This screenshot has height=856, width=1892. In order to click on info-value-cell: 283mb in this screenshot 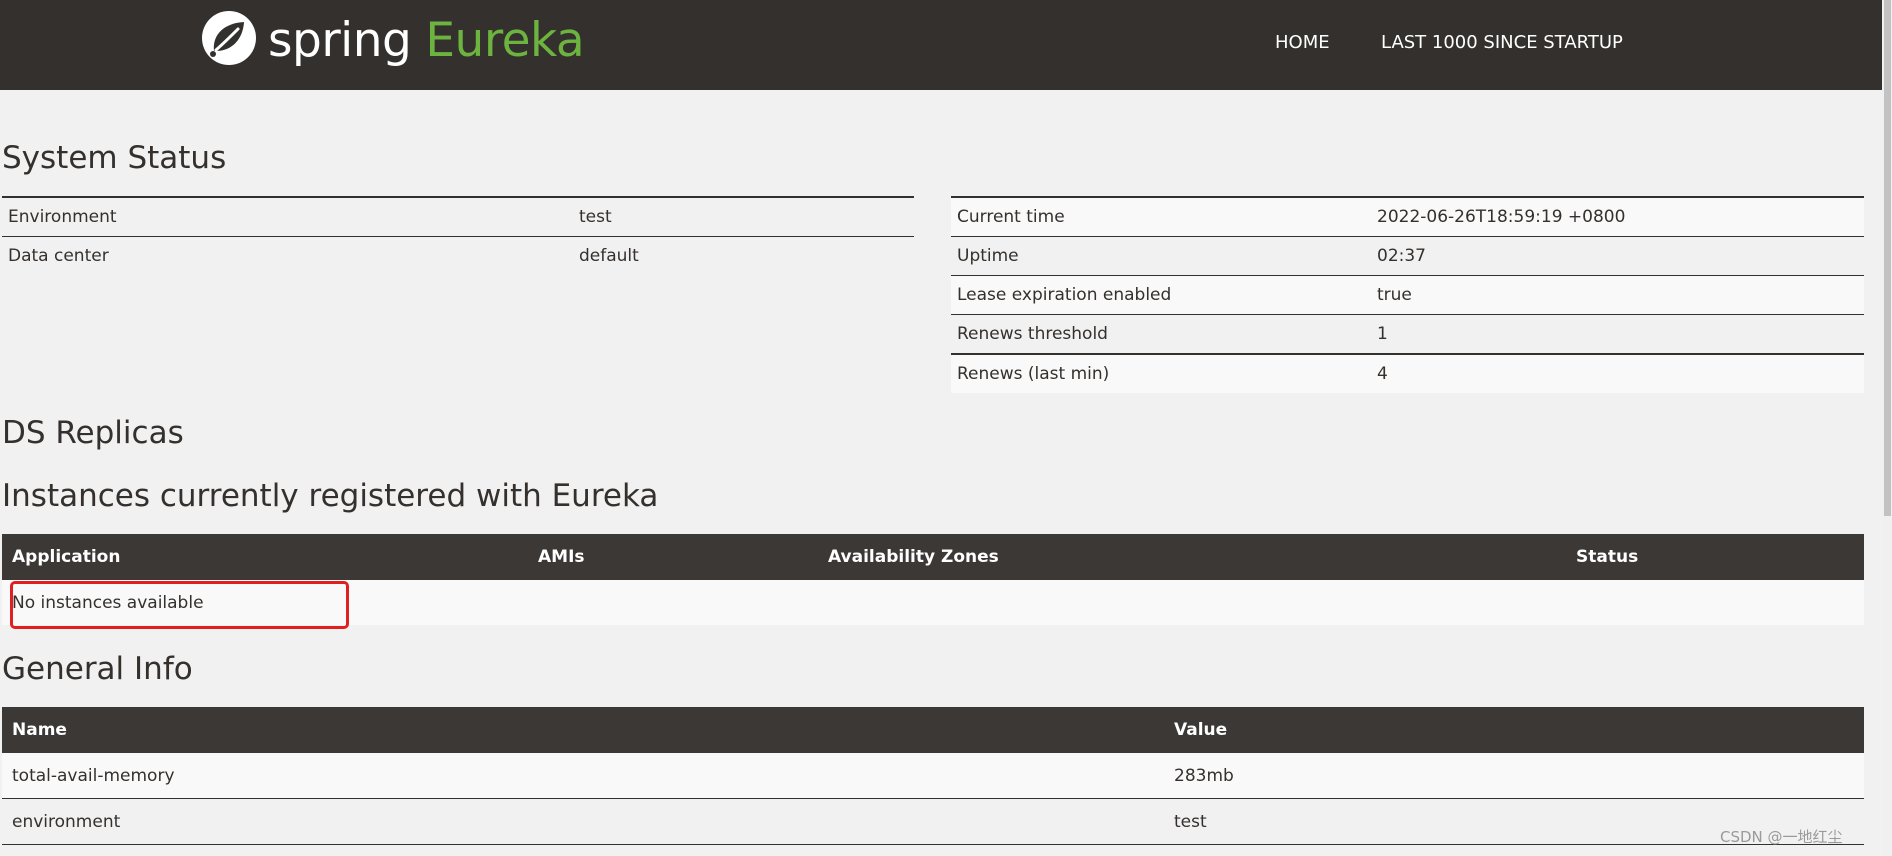, I will do `click(1514, 776)`.